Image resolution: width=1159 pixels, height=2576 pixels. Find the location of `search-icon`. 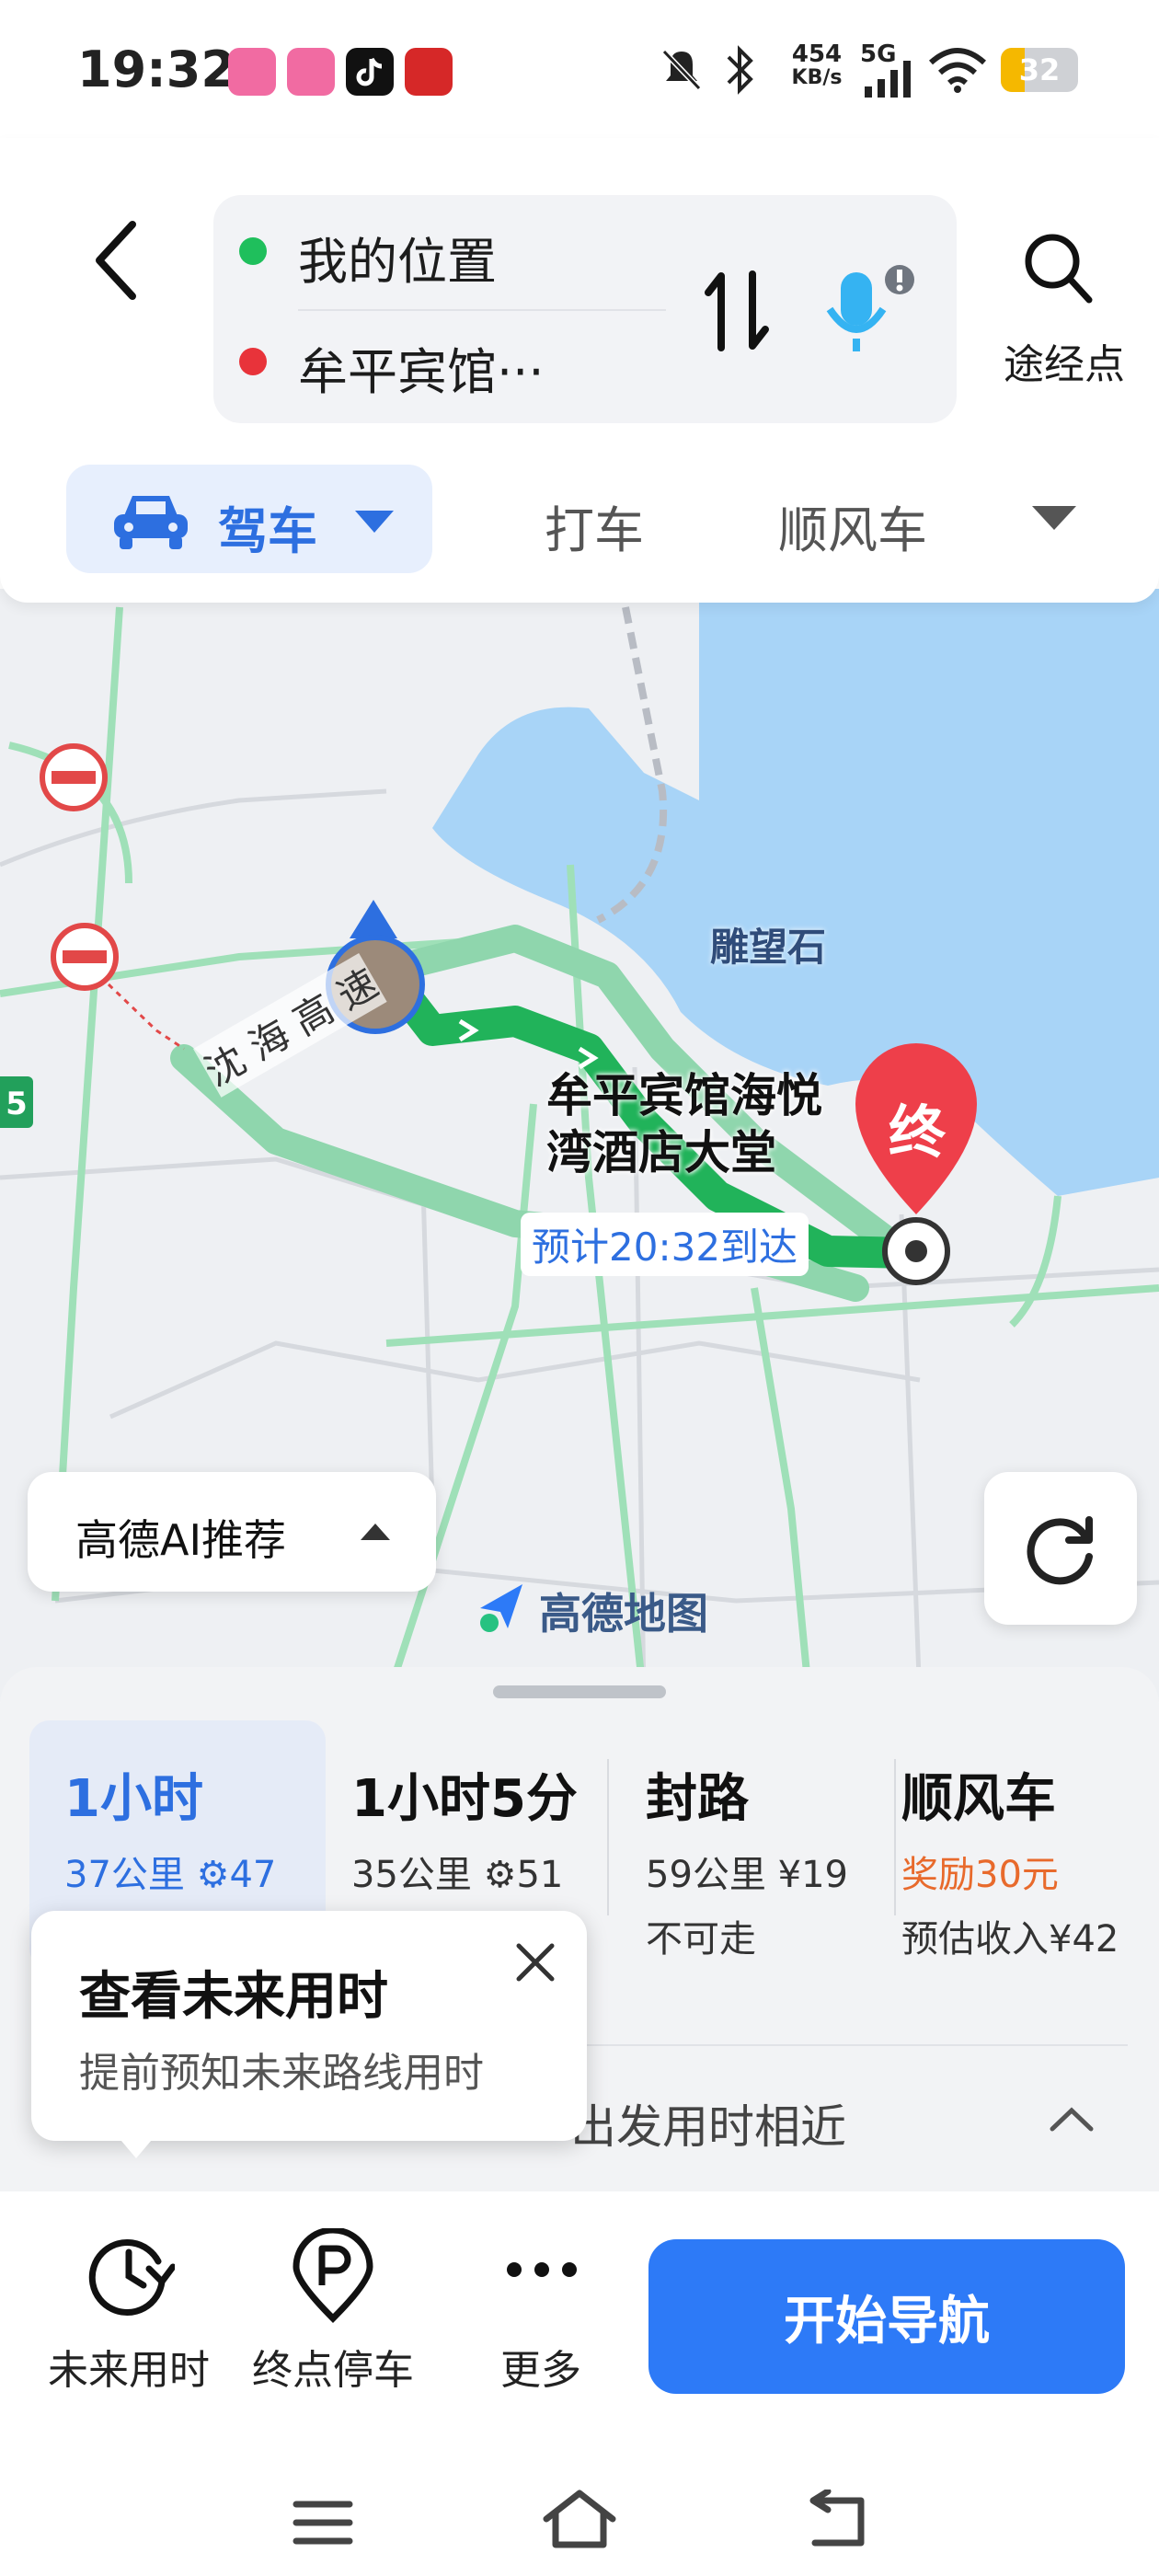

search-icon is located at coordinates (1058, 268).